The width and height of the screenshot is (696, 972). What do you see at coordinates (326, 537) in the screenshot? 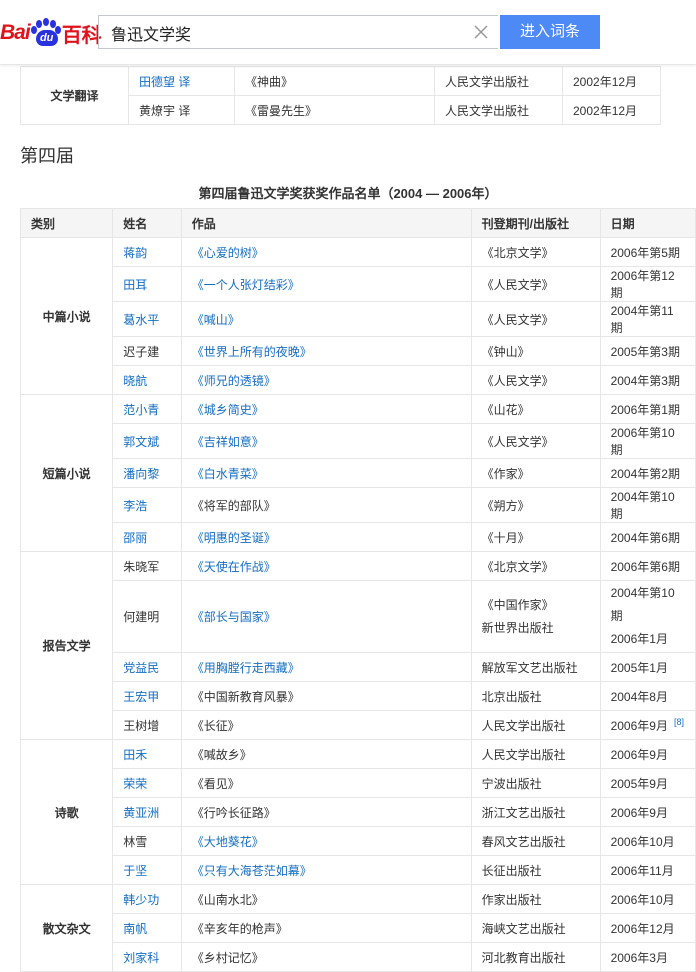
I see `work-title: 《明惠的圣诞》` at bounding box center [326, 537].